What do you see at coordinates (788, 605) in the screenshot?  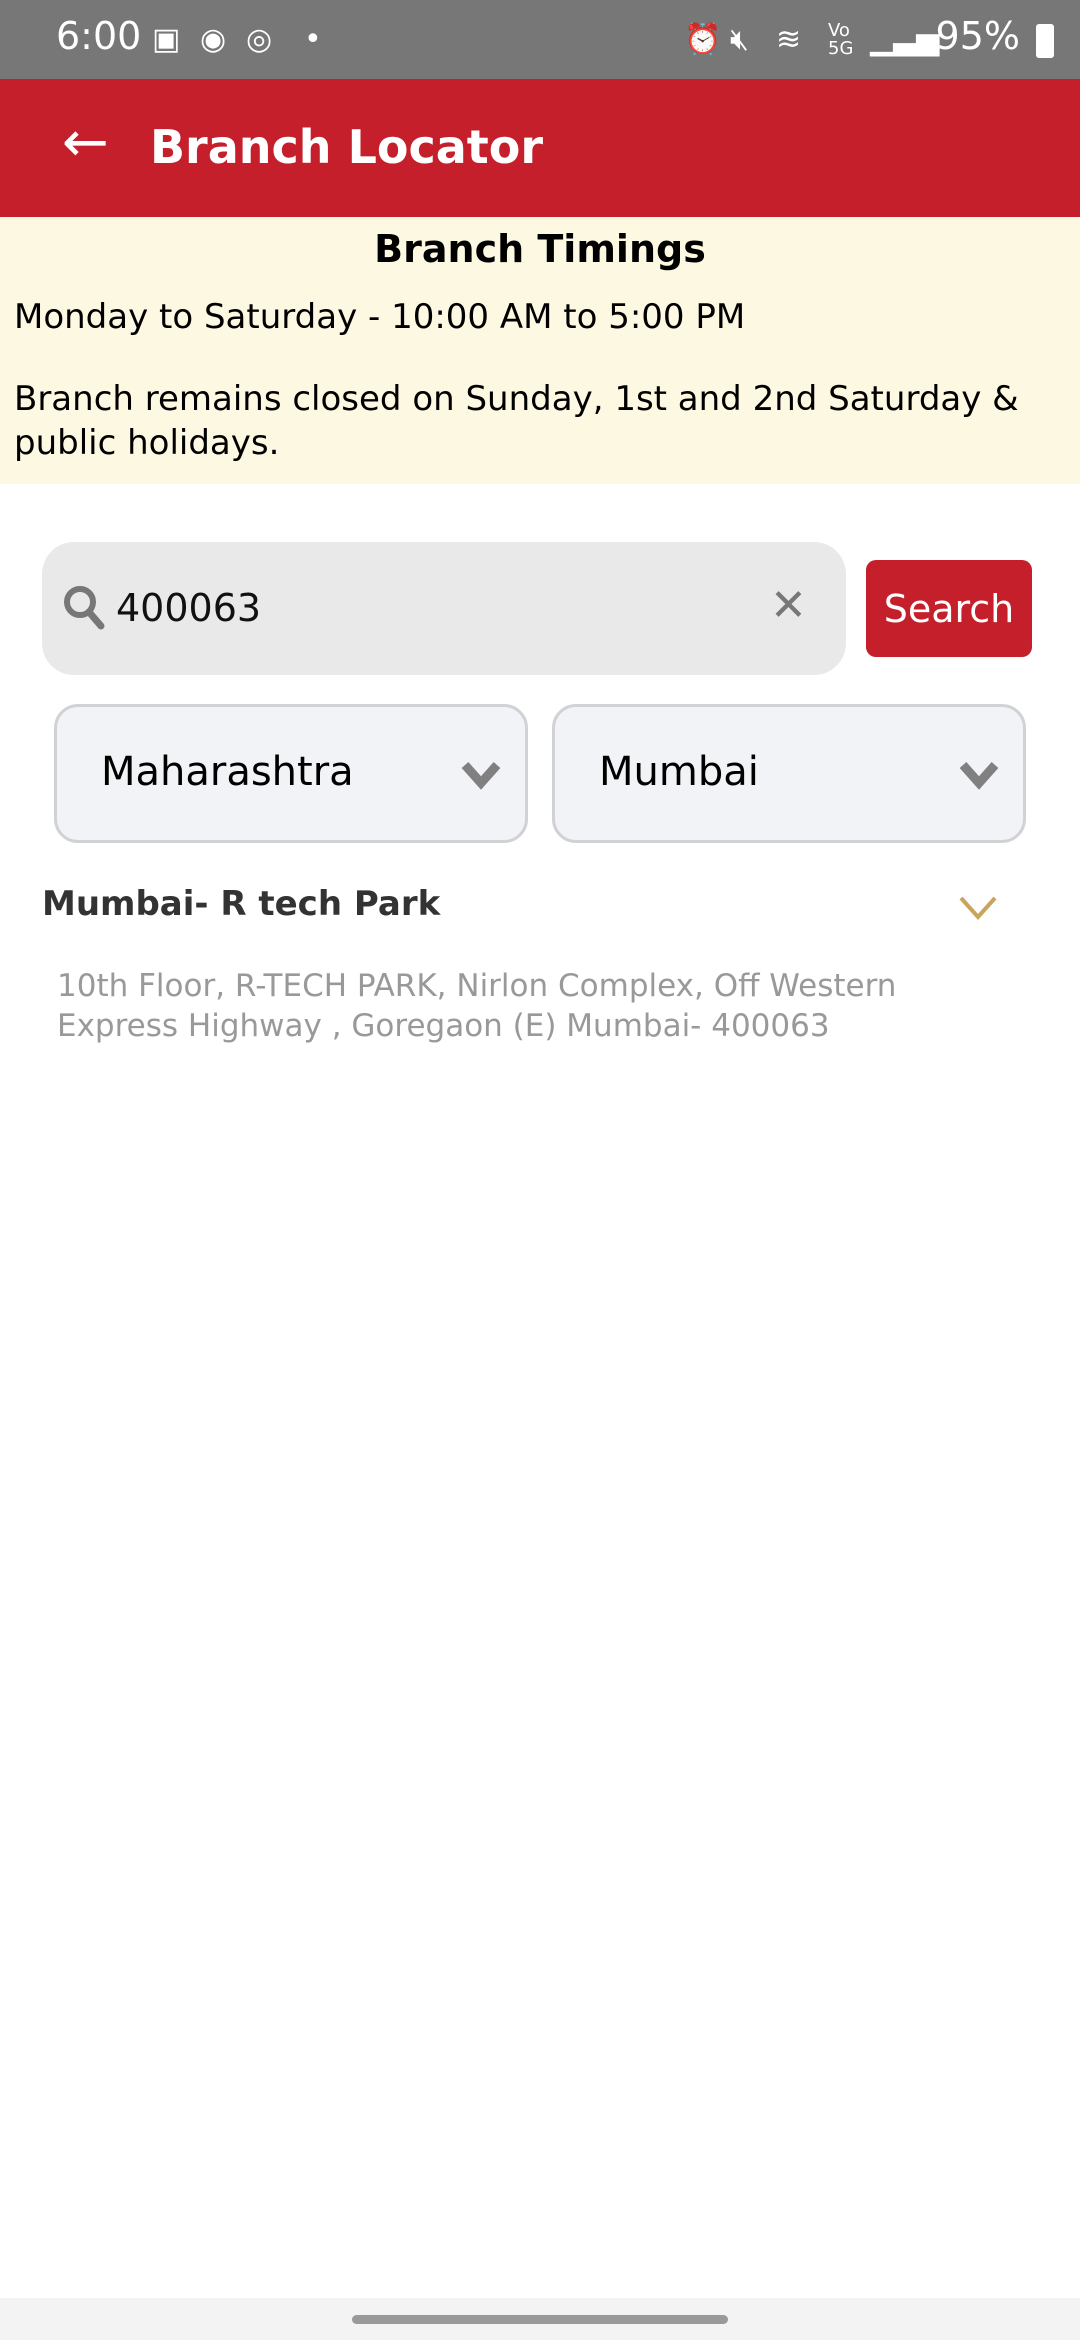 I see `clear-icon: ✕` at bounding box center [788, 605].